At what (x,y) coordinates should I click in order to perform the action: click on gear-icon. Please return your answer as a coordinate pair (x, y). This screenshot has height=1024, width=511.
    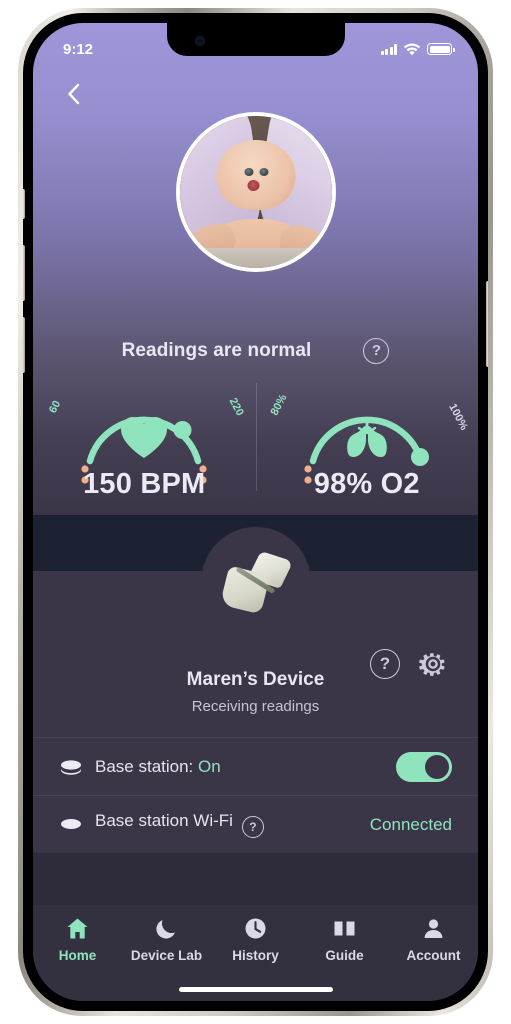
    Looking at the image, I should click on (433, 664).